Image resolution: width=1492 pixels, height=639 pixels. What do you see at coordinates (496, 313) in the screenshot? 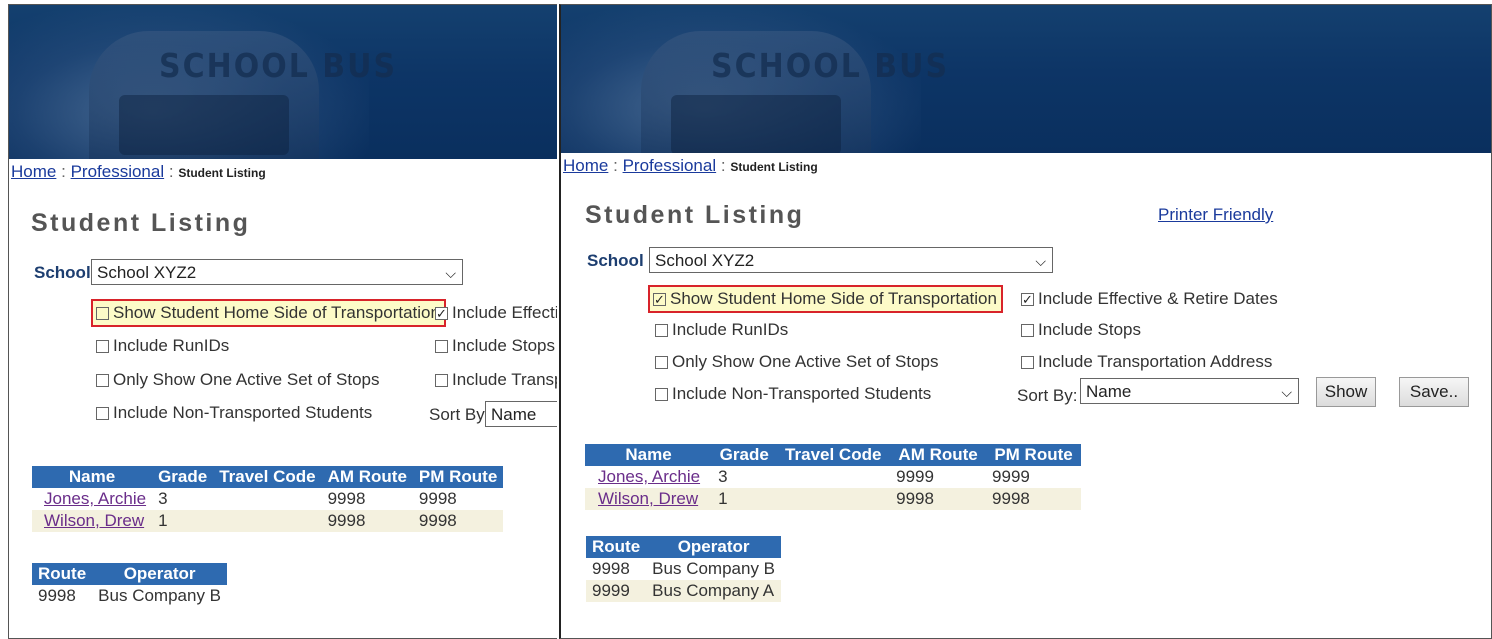
I see `option-effective-dates: ✓ Include Effectiv` at bounding box center [496, 313].